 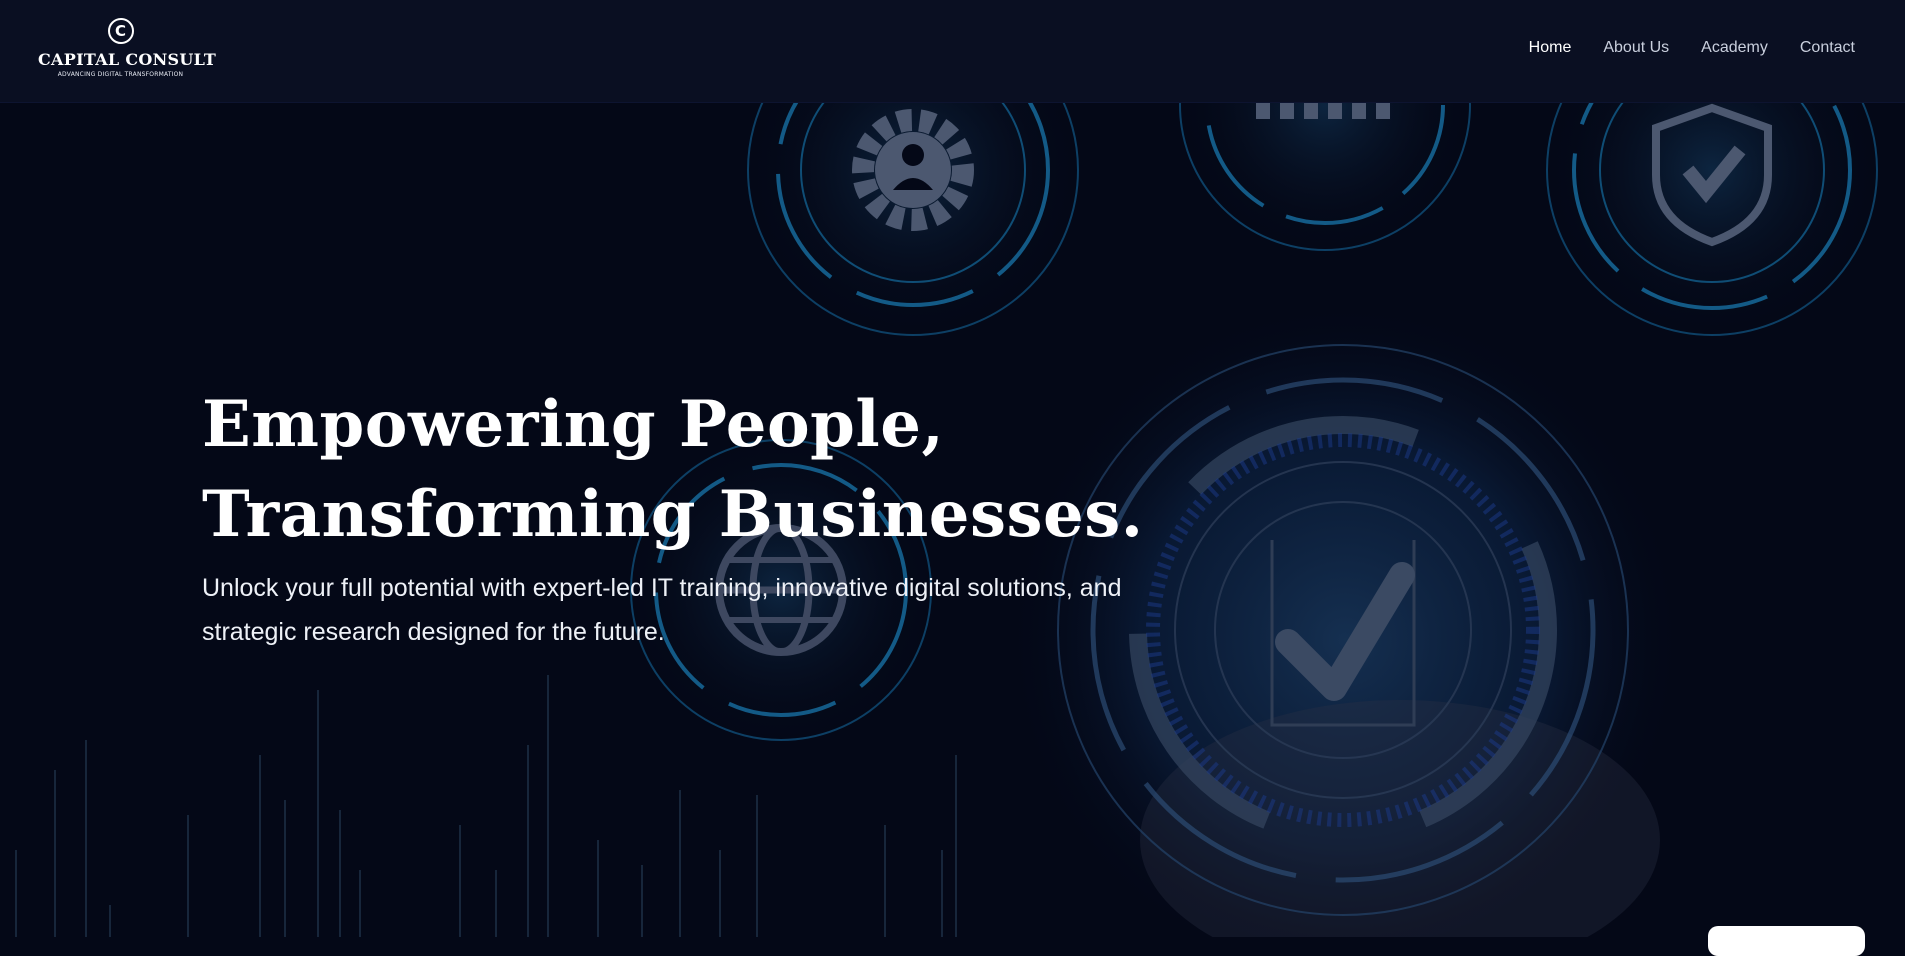 What do you see at coordinates (673, 514) in the screenshot?
I see `hero-headline-line-2: Transforming Businesses.` at bounding box center [673, 514].